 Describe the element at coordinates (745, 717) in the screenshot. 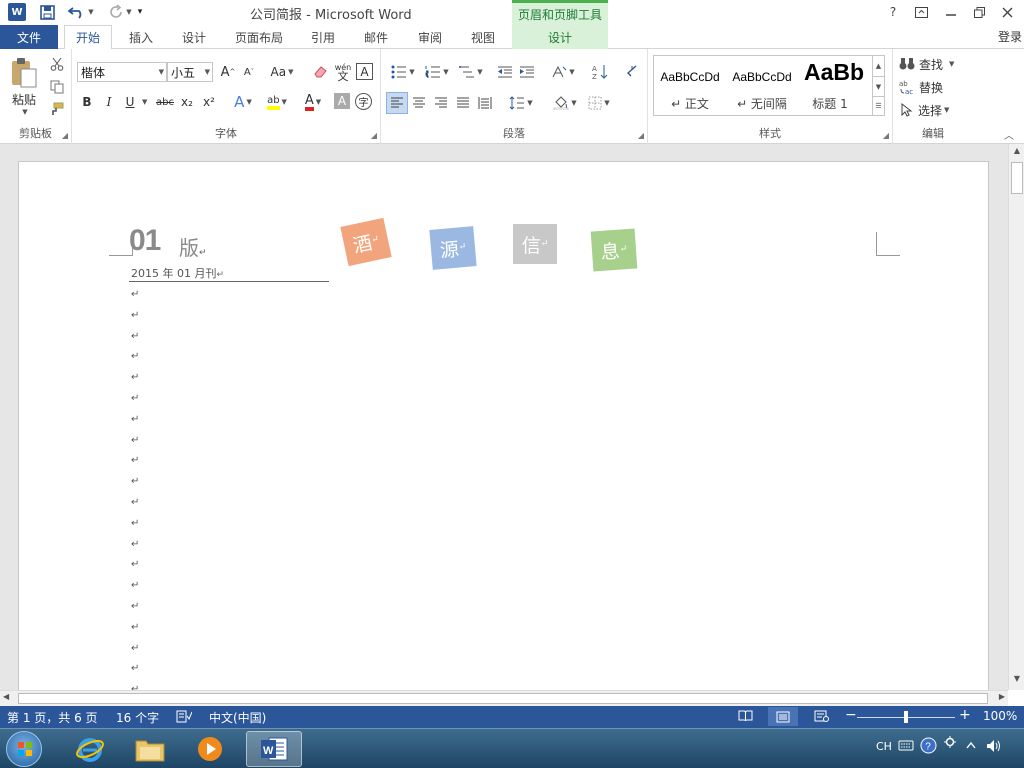

I see `read-mode-icon` at that location.